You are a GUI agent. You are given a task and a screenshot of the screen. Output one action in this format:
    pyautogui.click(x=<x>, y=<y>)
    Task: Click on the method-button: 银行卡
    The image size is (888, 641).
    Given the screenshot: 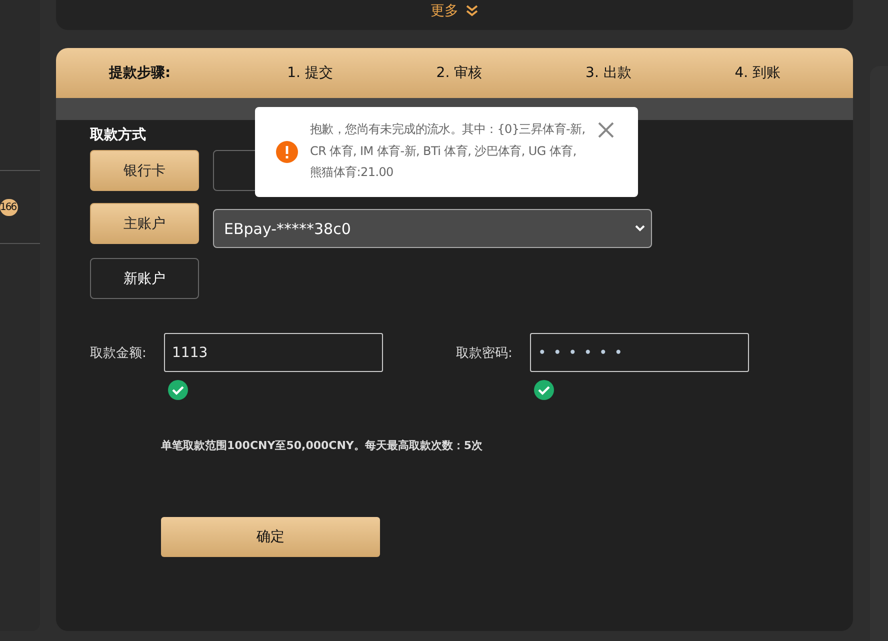 What is the action you would take?
    pyautogui.click(x=144, y=170)
    